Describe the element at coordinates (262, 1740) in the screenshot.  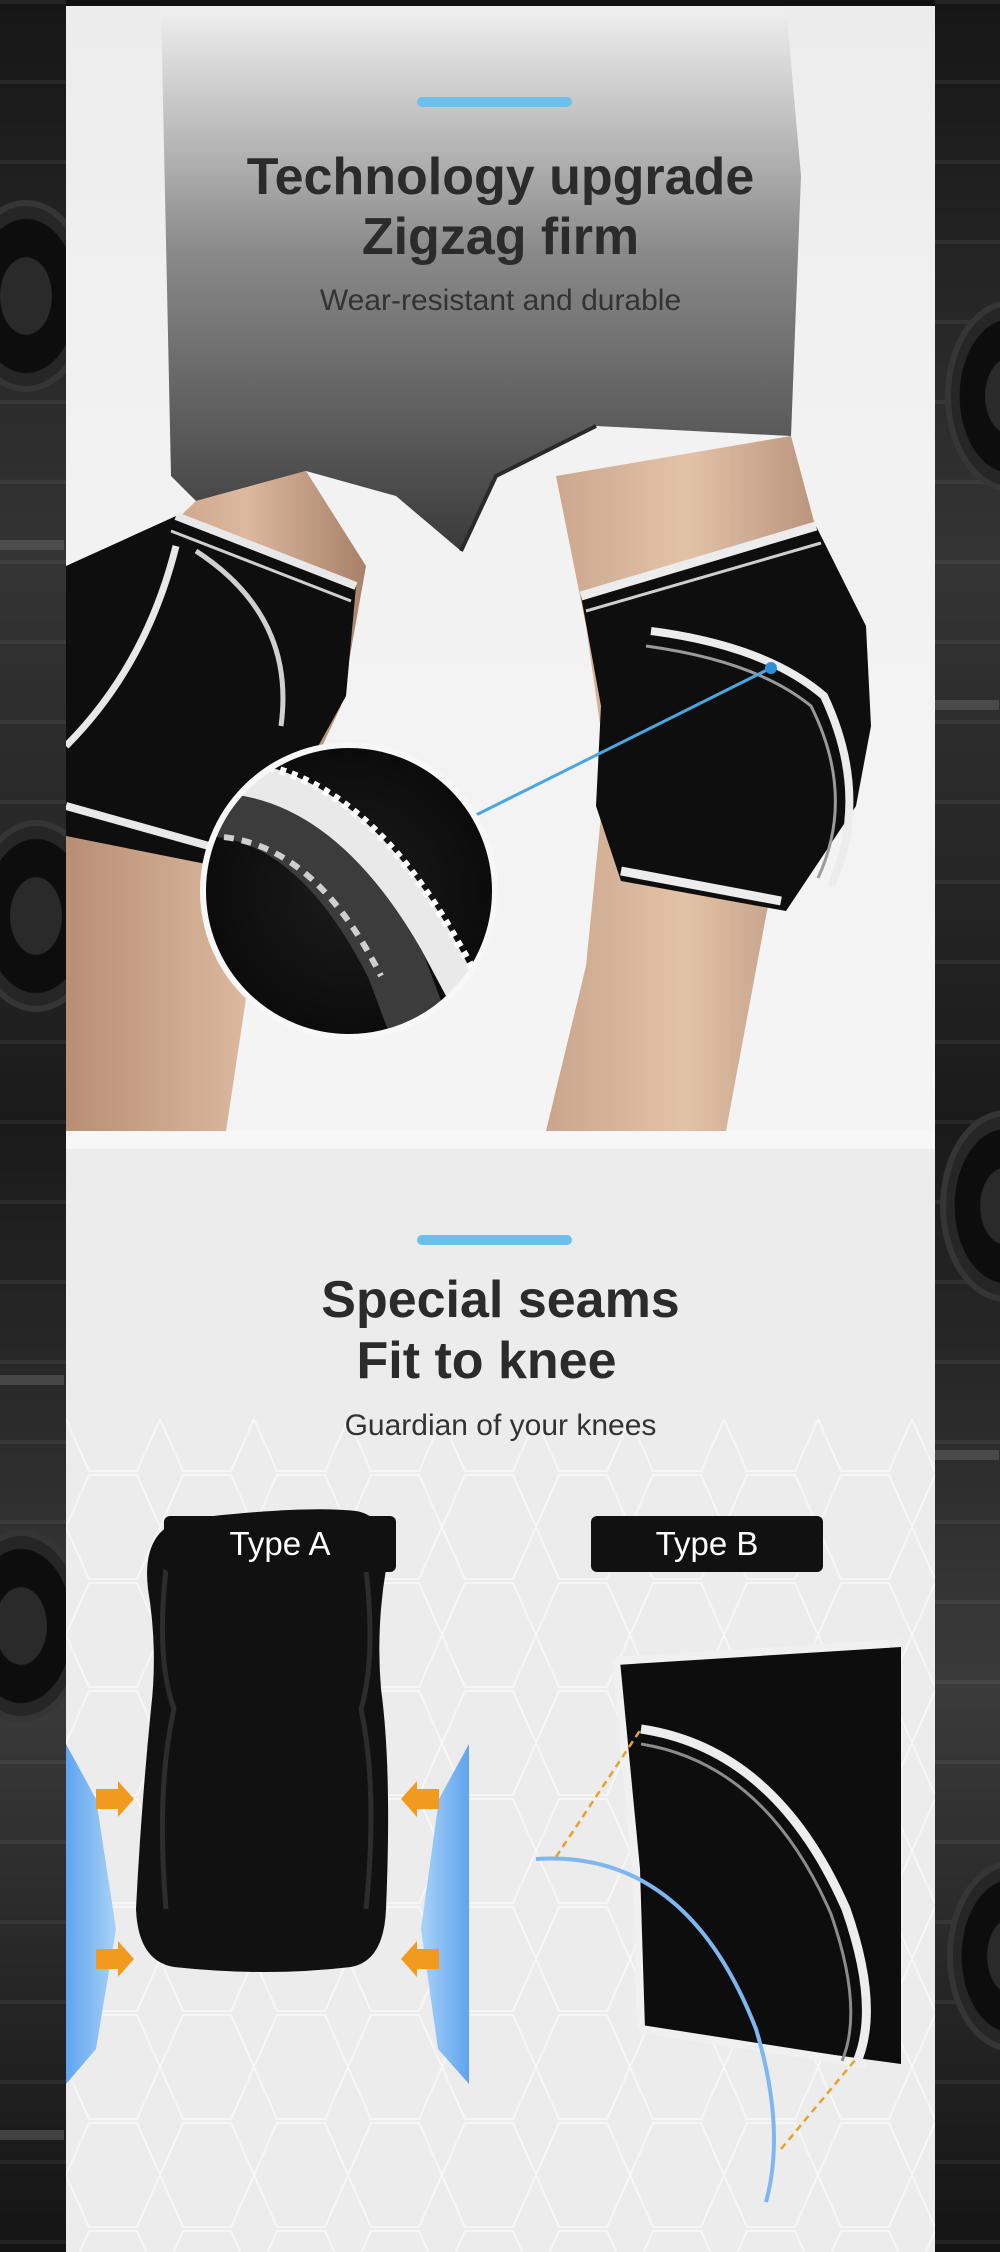
I see `type-a-sleeve` at that location.